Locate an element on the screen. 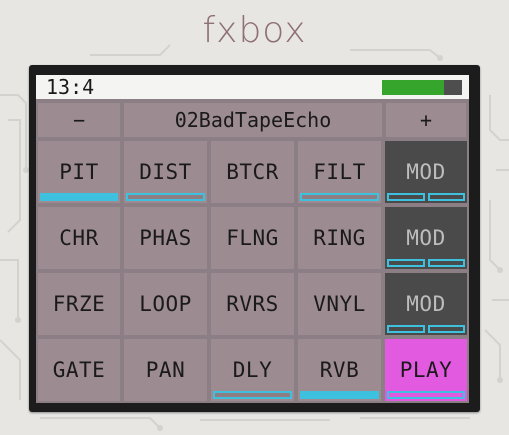 This screenshot has height=435, width=509. effect-pit-button: PIT is located at coordinates (79, 172).